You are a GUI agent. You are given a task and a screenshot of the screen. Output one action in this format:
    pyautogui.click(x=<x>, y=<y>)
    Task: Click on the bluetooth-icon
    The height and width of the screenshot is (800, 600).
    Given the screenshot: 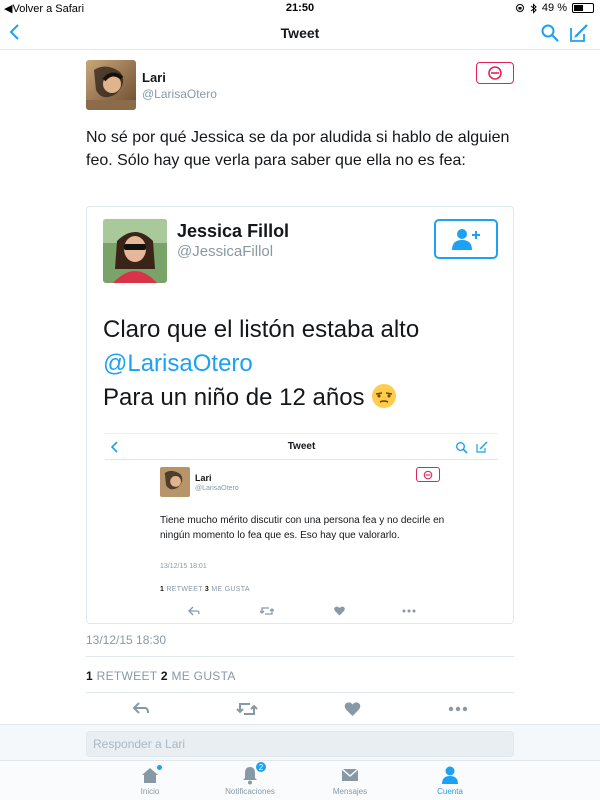 What is the action you would take?
    pyautogui.click(x=533, y=8)
    